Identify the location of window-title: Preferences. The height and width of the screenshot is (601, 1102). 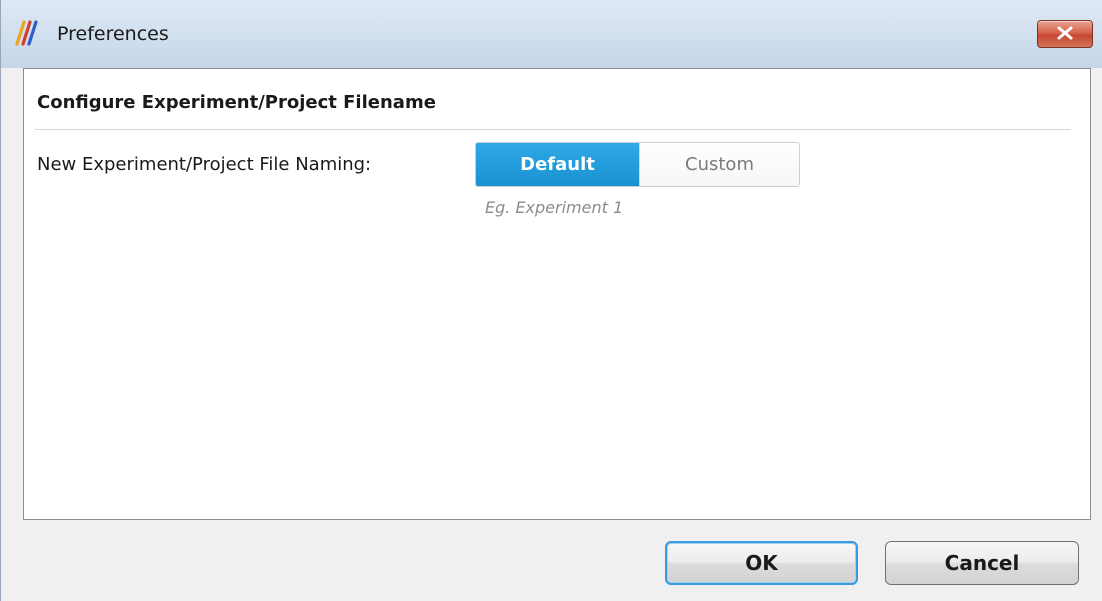
(113, 34).